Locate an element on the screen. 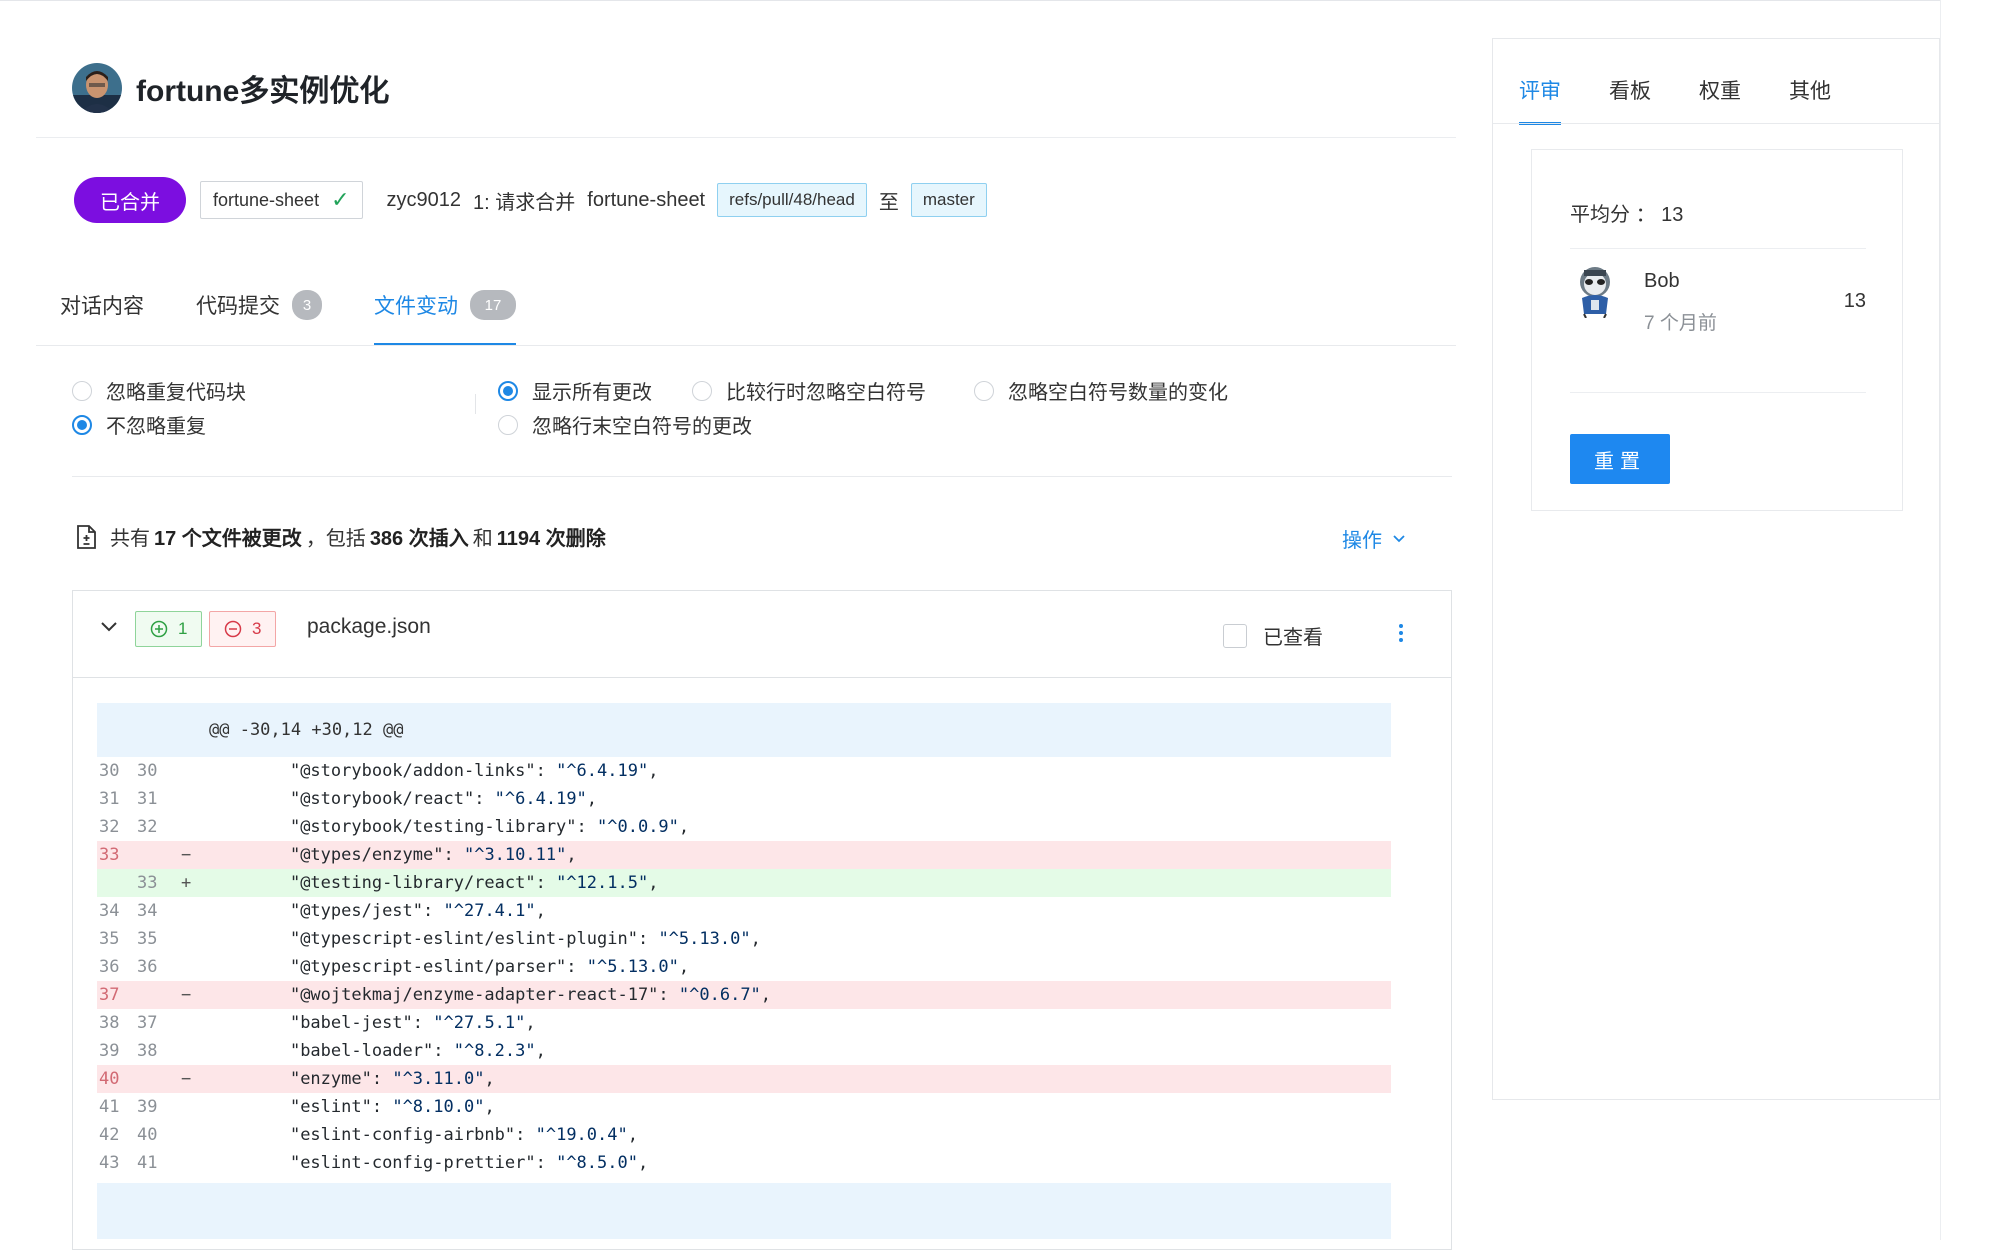 The width and height of the screenshot is (2000, 1250). options-divider-line is located at coordinates (762, 476).